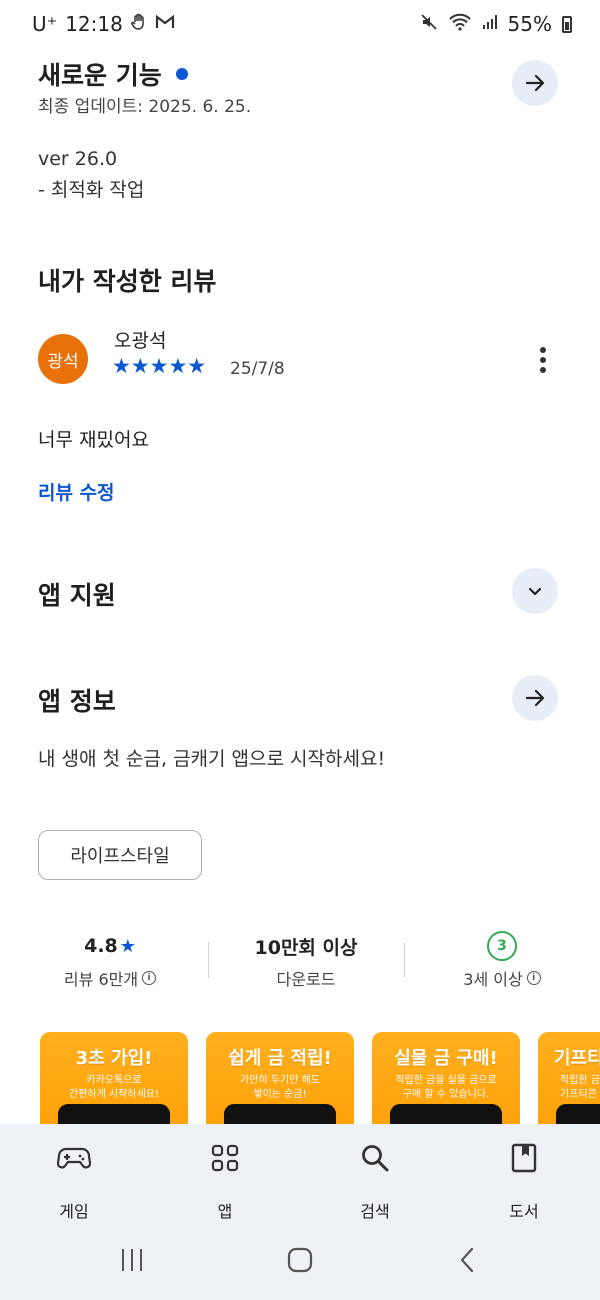 The image size is (600, 1300). I want to click on app-info-title: 앱 정보, so click(77, 700).